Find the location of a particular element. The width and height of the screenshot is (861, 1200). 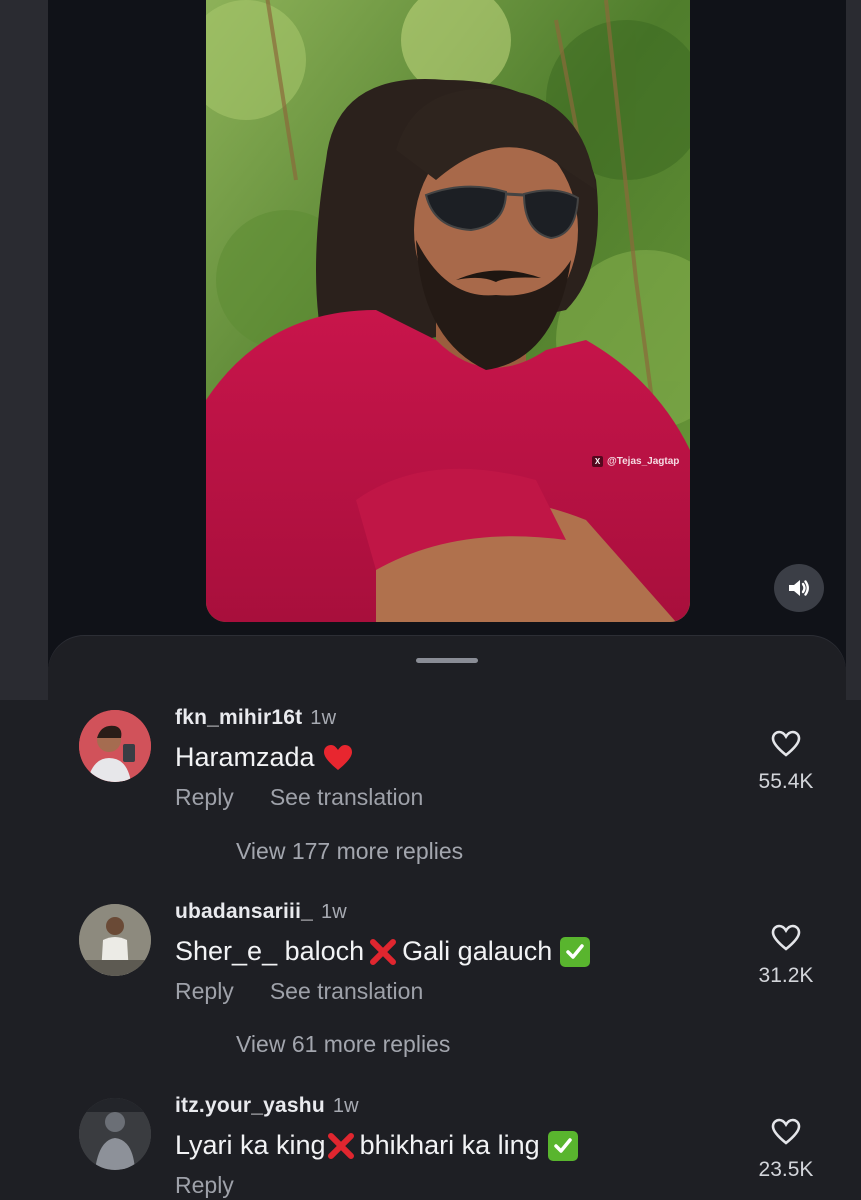

like-count: 55.4K is located at coordinates (786, 781).